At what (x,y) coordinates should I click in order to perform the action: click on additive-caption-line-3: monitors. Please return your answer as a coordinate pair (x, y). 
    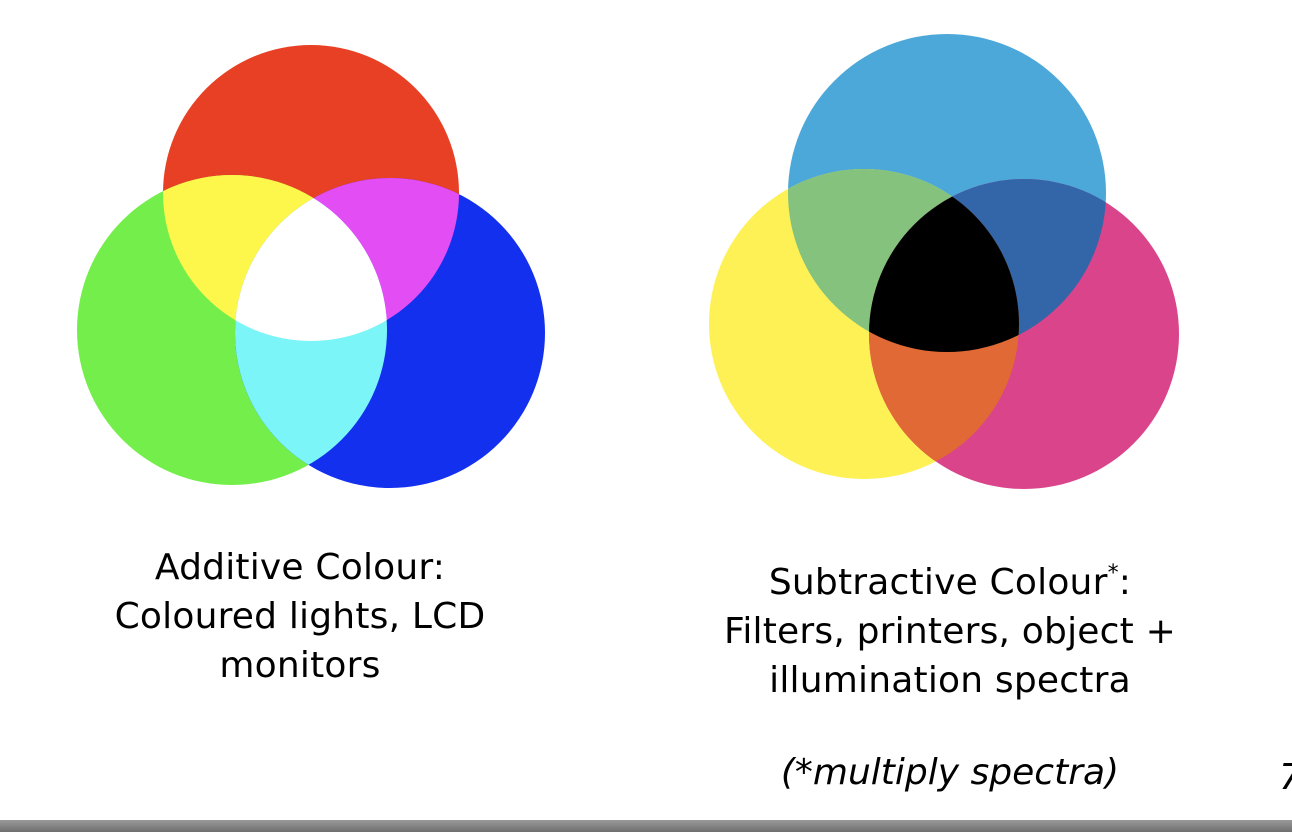
    Looking at the image, I should click on (300, 665).